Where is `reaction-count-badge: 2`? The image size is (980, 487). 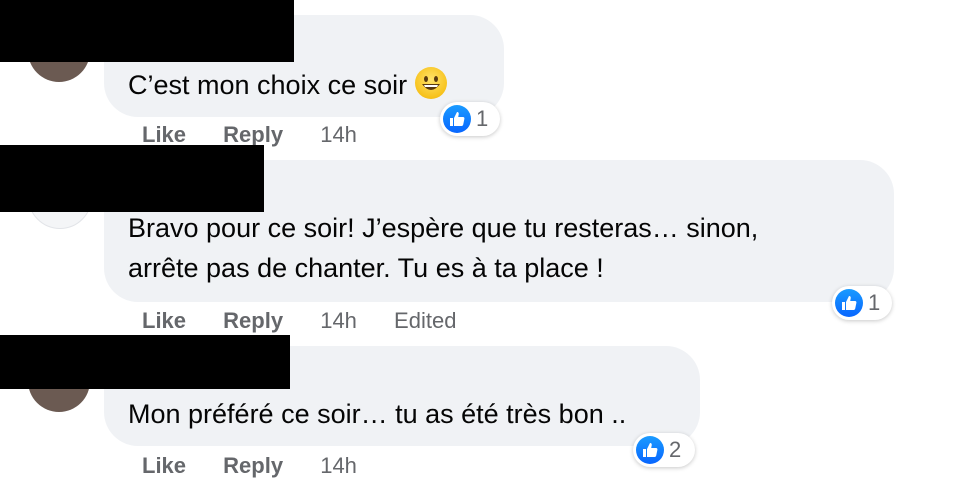
reaction-count-badge: 2 is located at coordinates (664, 450).